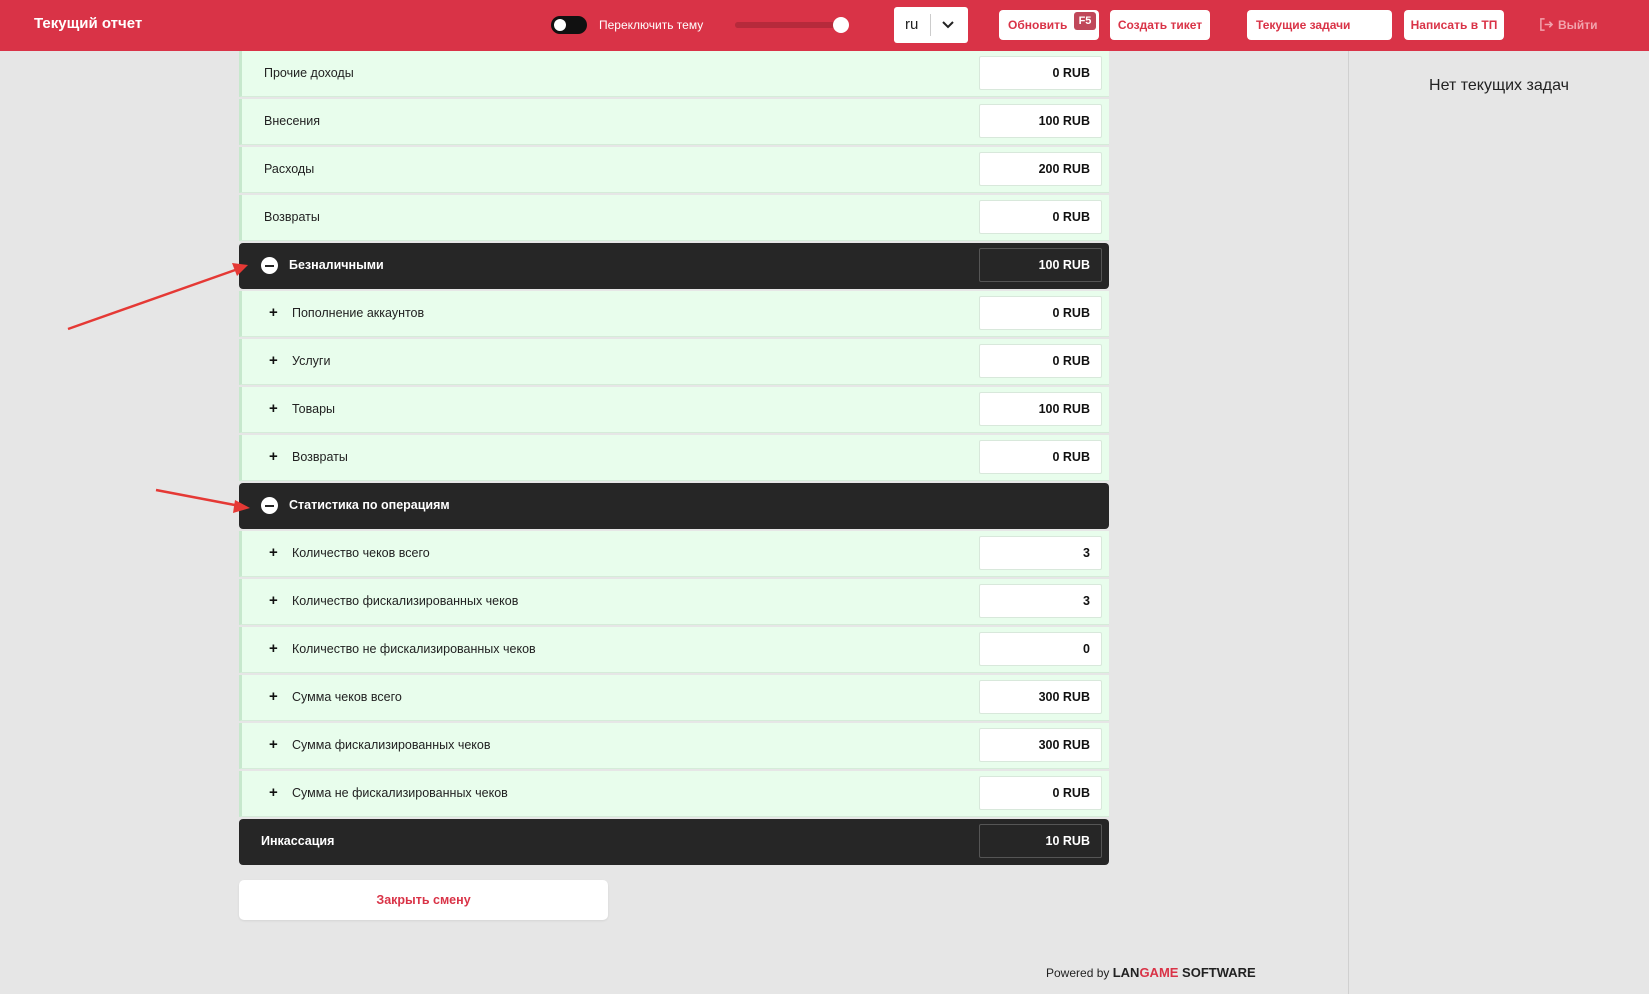 This screenshot has width=1649, height=994. Describe the element at coordinates (289, 169) in the screenshot. I see `row-label: Расходы` at that location.